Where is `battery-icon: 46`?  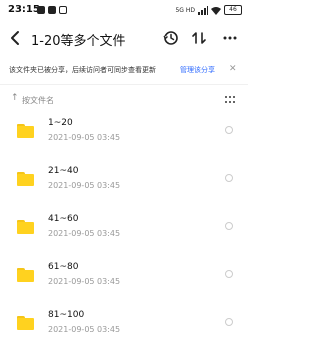
battery-icon: 46 is located at coordinates (233, 10).